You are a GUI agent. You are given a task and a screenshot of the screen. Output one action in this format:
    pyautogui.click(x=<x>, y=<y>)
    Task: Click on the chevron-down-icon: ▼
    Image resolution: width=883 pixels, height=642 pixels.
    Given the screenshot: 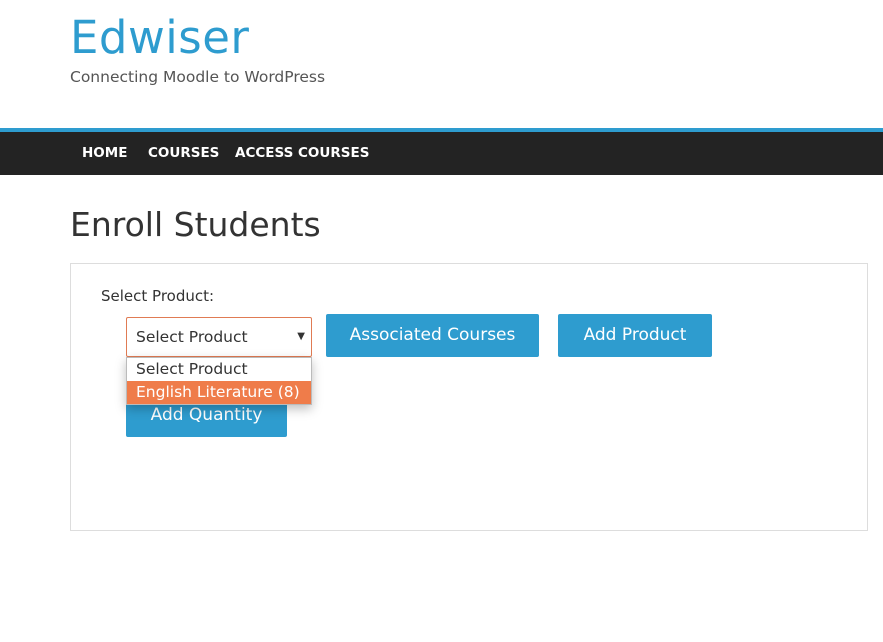 What is the action you would take?
    pyautogui.click(x=301, y=336)
    